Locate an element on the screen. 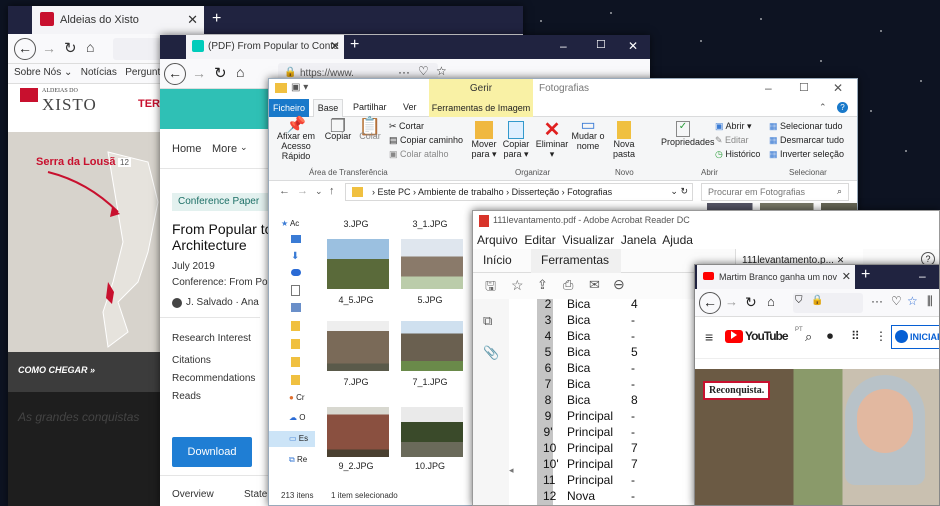 This screenshot has width=940, height=506. recommendations-label: Recommendations is located at coordinates (213, 378).